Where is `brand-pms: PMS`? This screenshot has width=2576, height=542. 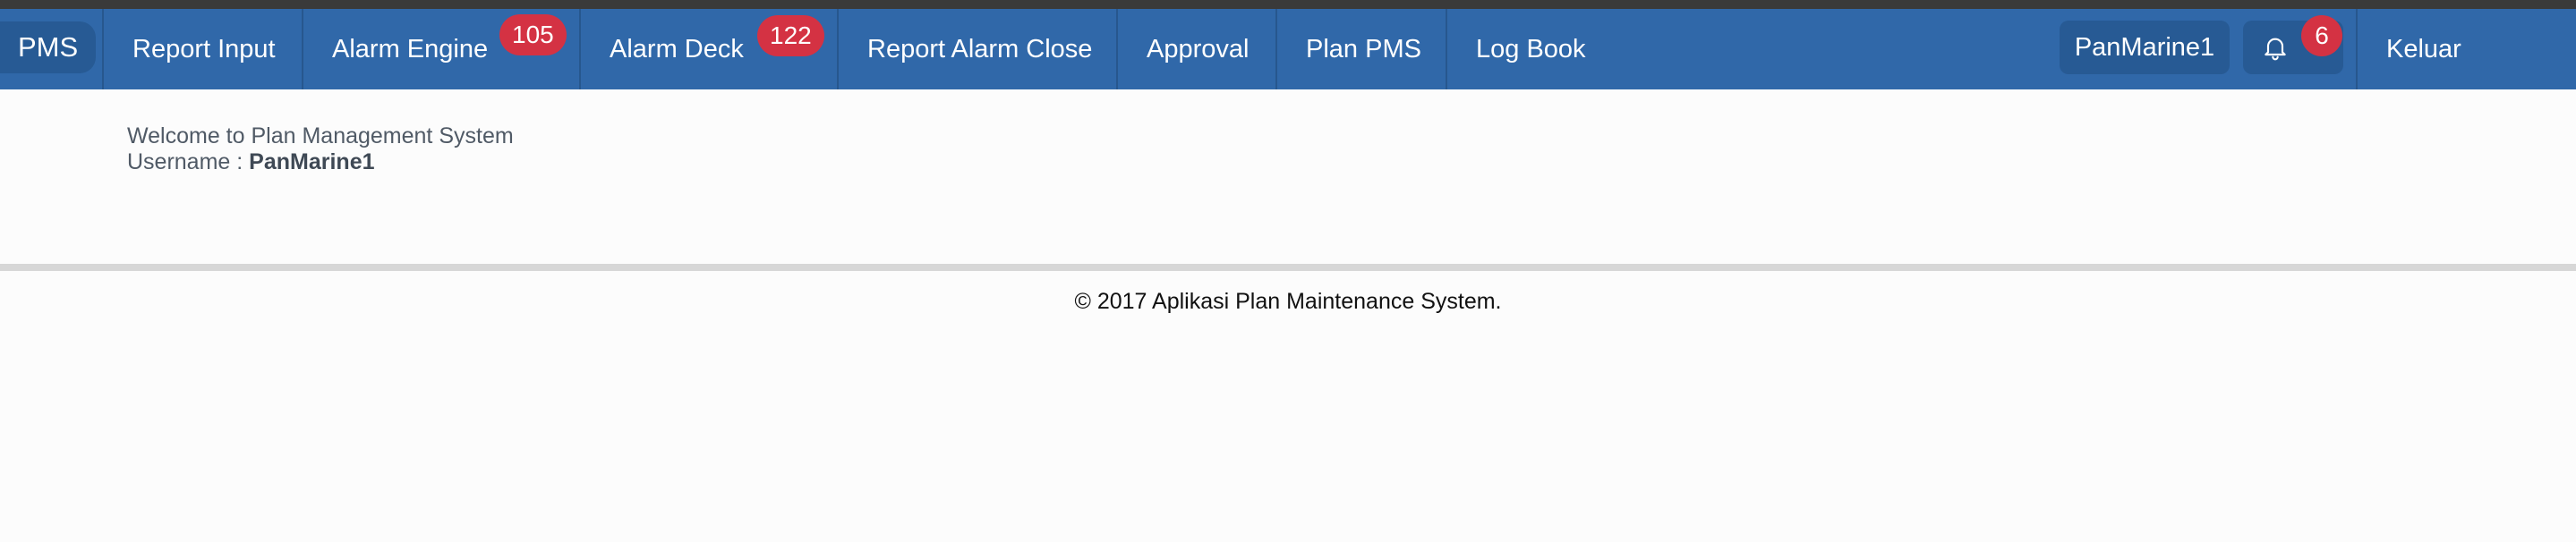 brand-pms: PMS is located at coordinates (48, 47).